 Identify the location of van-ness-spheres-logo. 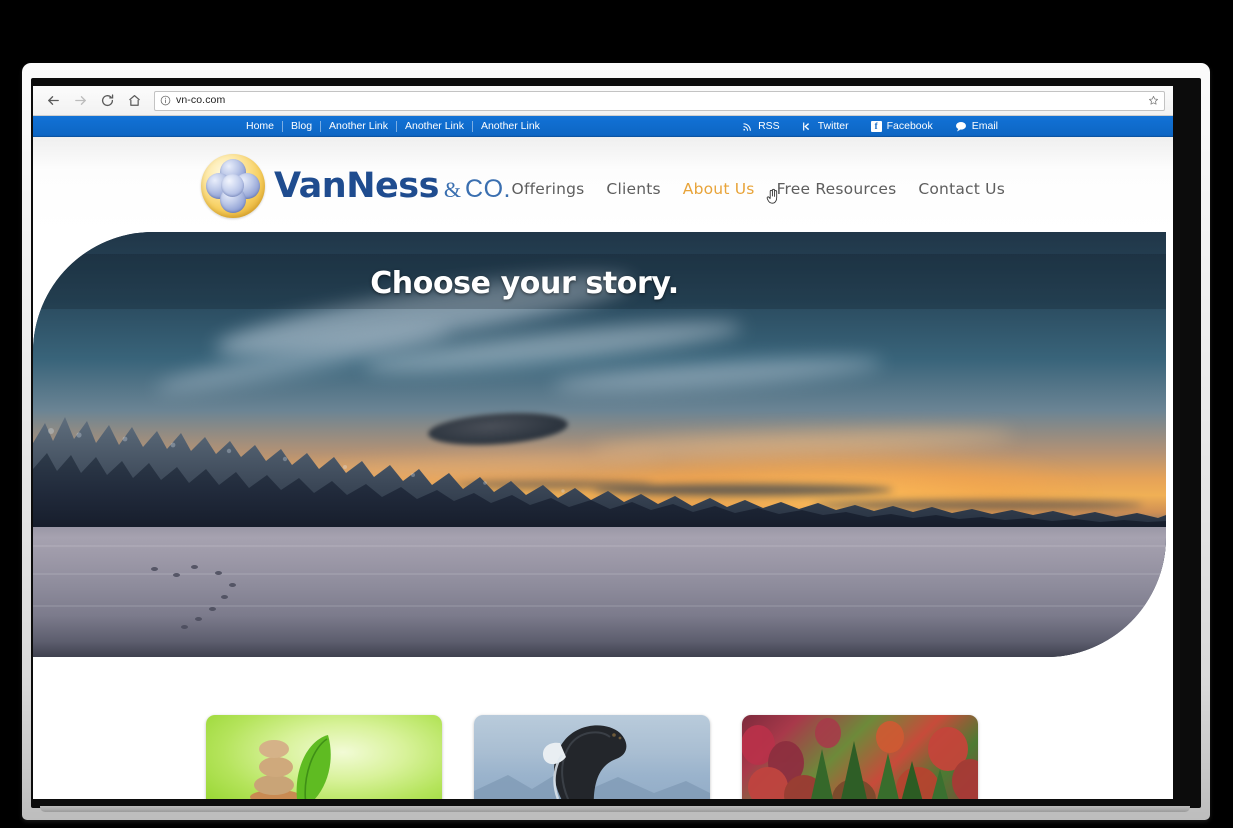
(233, 186).